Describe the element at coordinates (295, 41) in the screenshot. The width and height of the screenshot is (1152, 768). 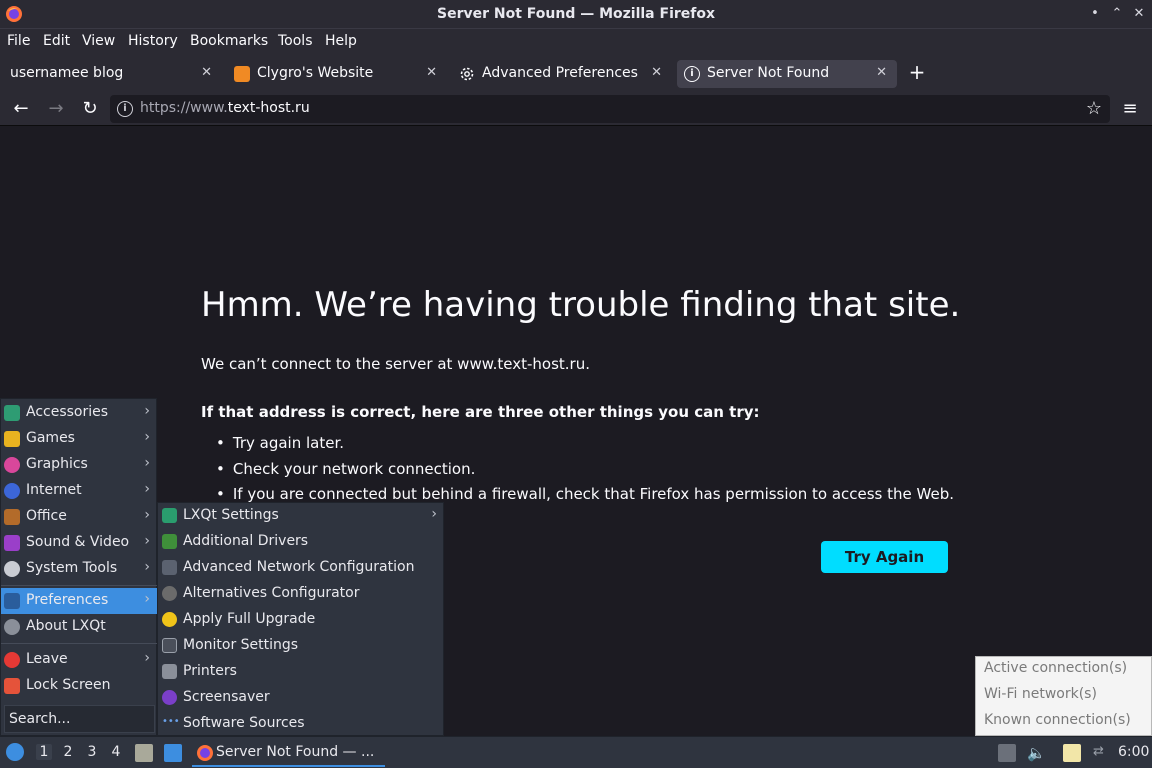
I see `menu-tools: Tools` at that location.